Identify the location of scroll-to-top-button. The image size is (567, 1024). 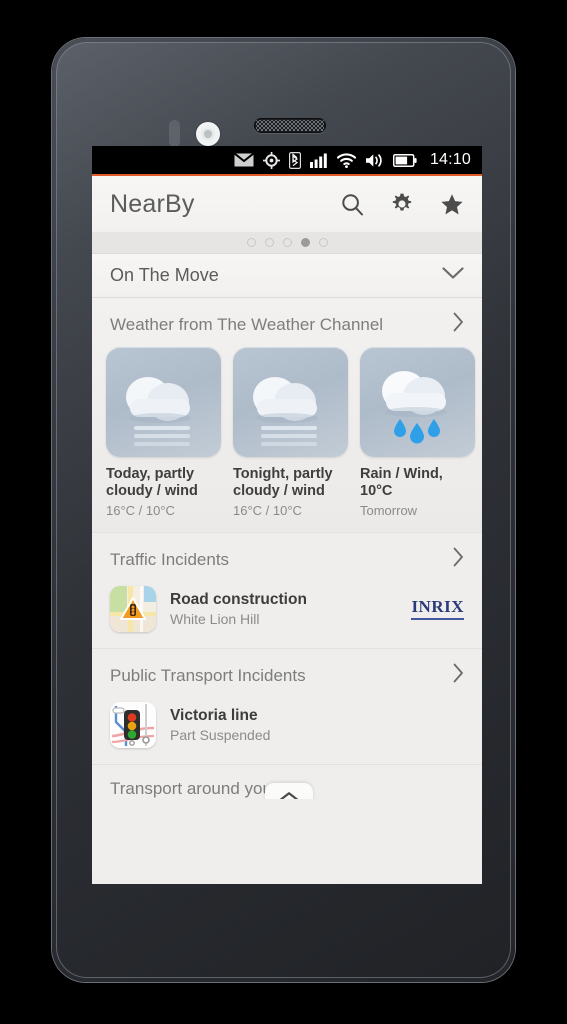
(289, 791).